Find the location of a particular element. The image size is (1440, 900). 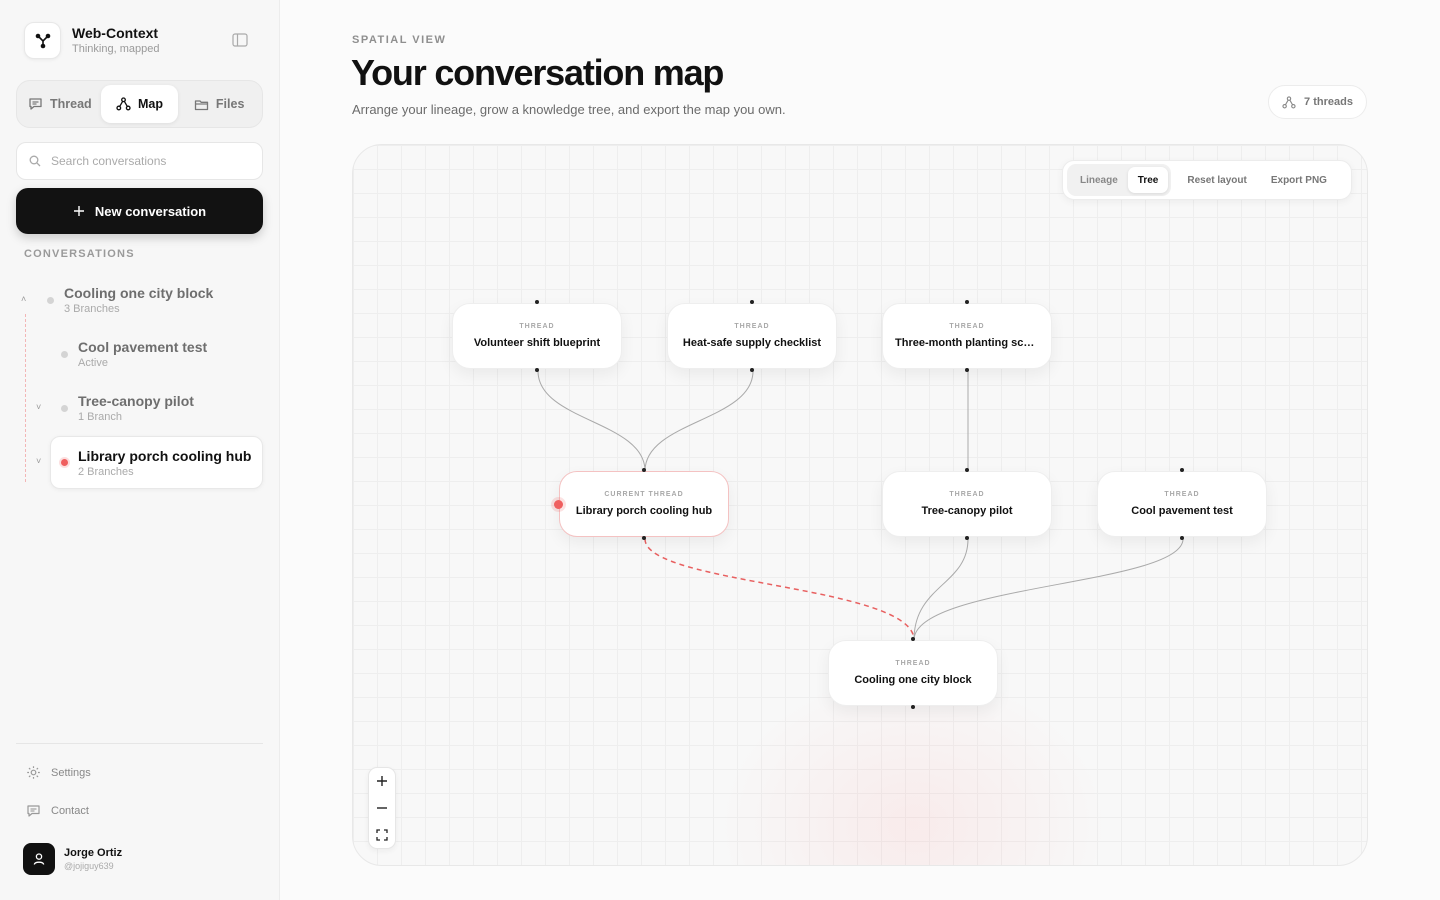

user-icon is located at coordinates (39, 859).